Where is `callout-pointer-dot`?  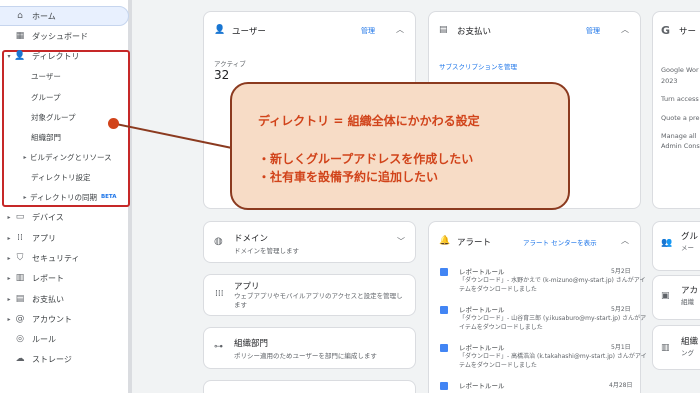 callout-pointer-dot is located at coordinates (113, 123).